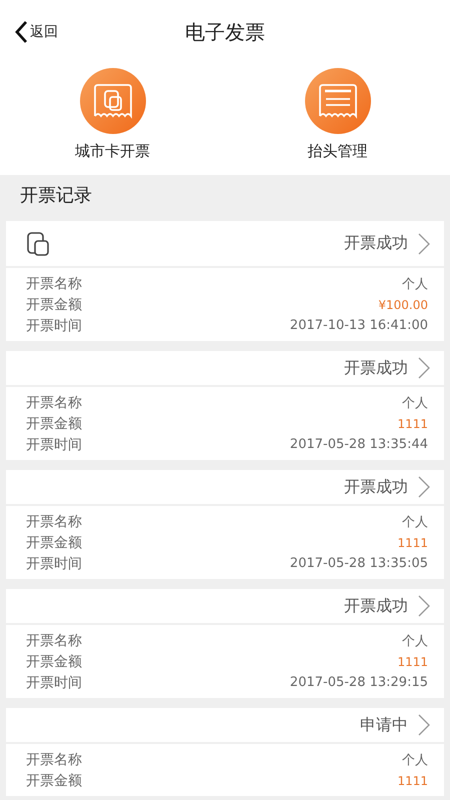 This screenshot has width=450, height=800. Describe the element at coordinates (359, 682) in the screenshot. I see `field-value: 2017-05-28 13:29:15` at that location.